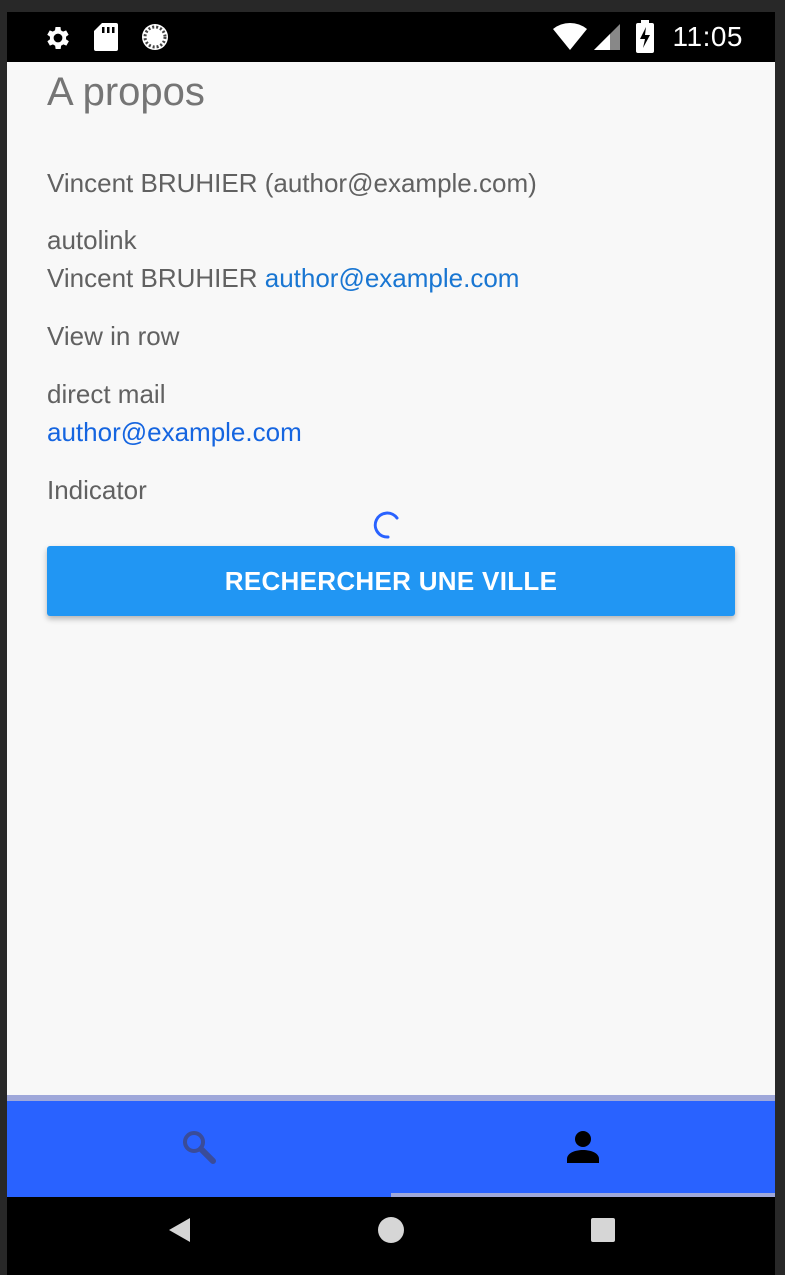  I want to click on recents-icon, so click(603, 1232).